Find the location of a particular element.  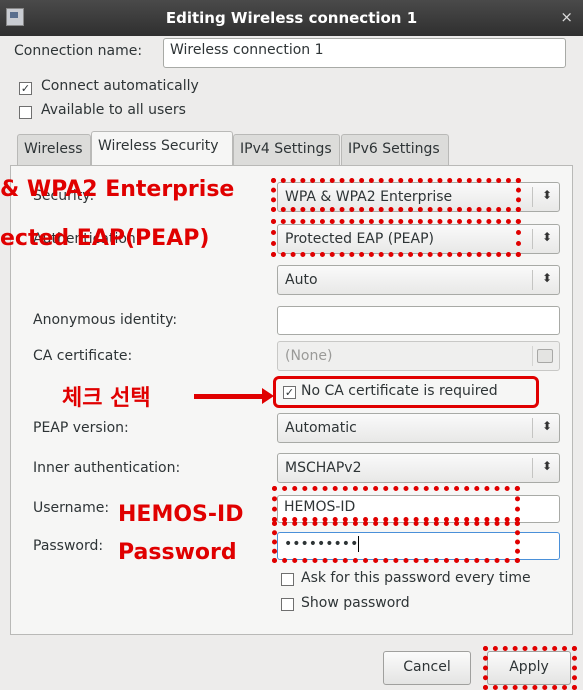

annotation-no-ca-box is located at coordinates (406, 392).